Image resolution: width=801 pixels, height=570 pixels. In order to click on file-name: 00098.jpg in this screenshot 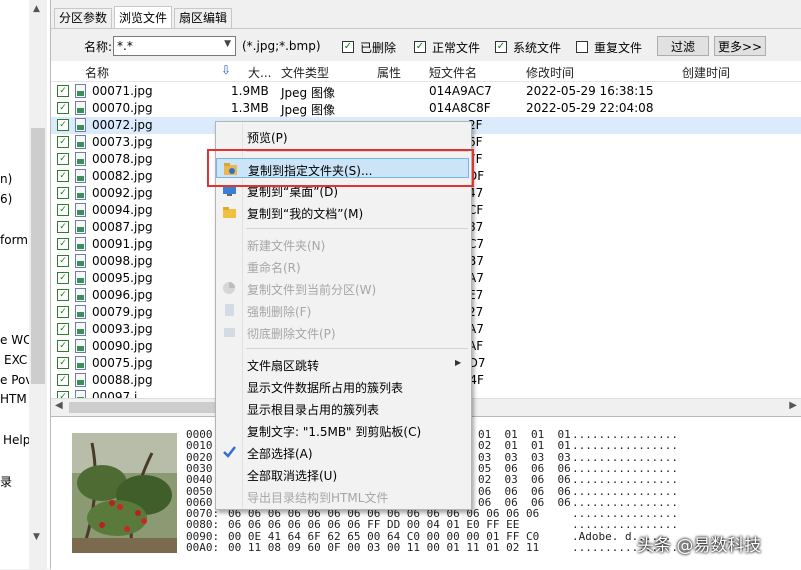, I will do `click(122, 261)`.